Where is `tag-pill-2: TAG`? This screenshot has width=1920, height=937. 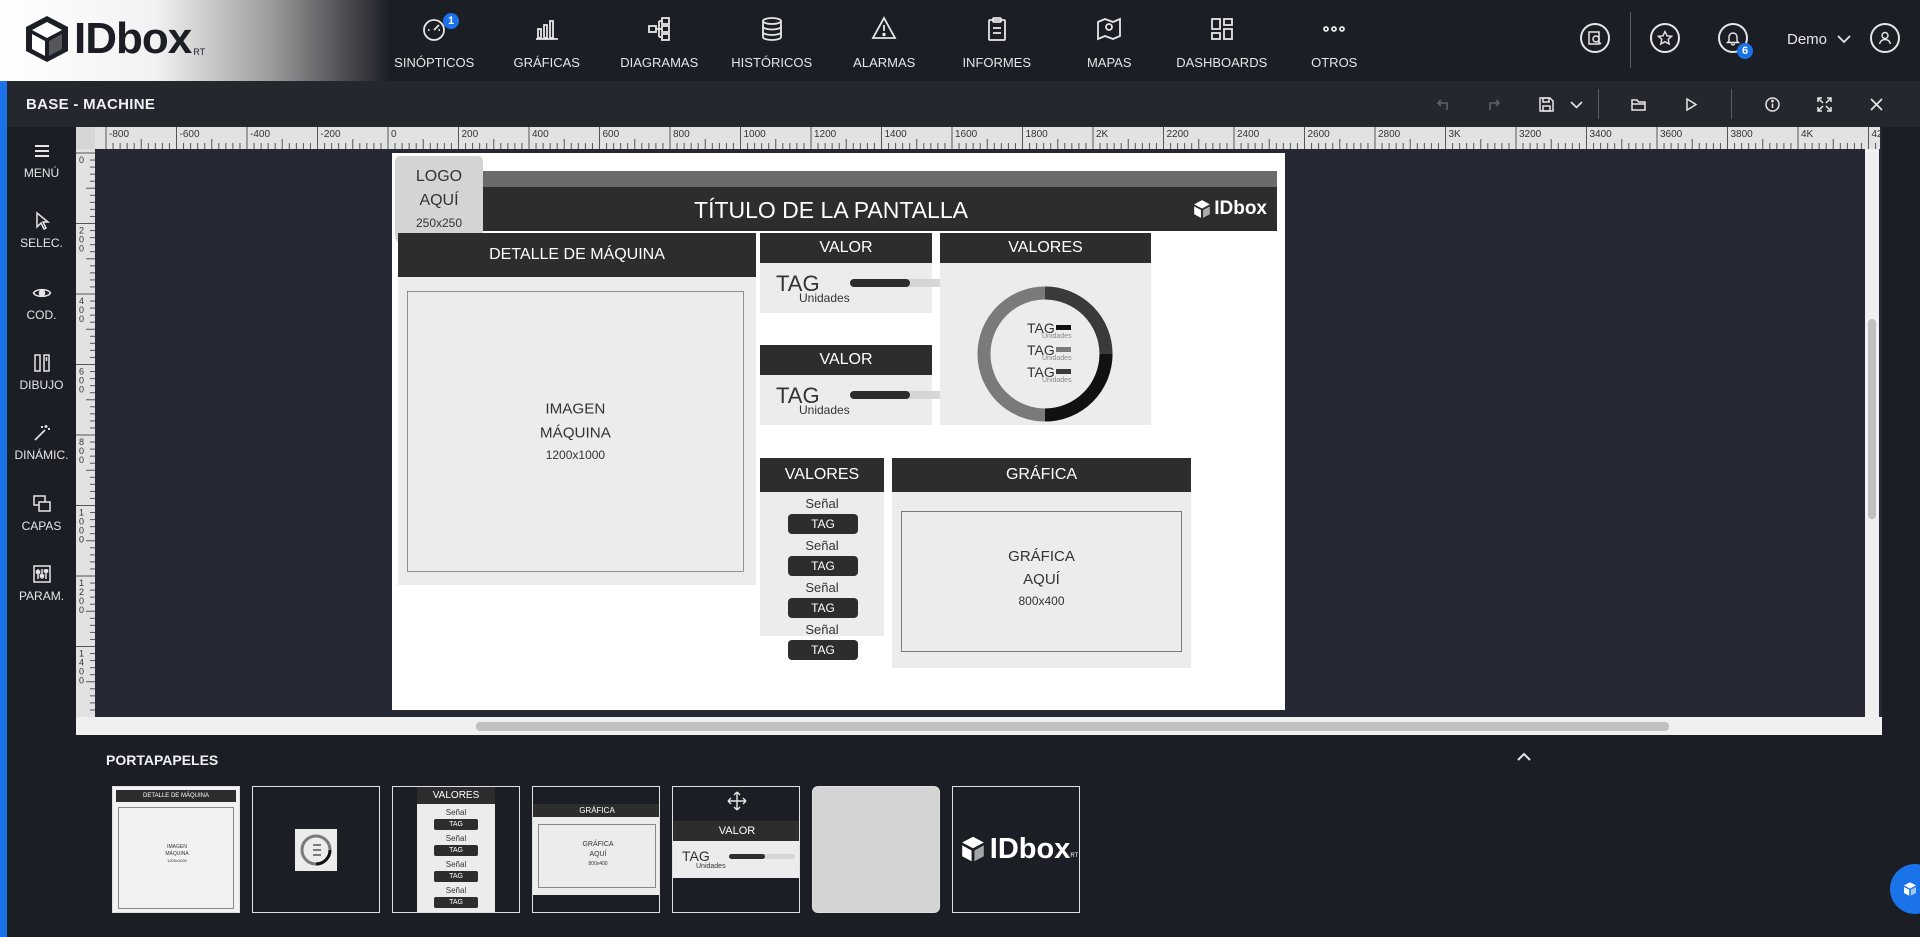
tag-pill-2: TAG is located at coordinates (823, 566).